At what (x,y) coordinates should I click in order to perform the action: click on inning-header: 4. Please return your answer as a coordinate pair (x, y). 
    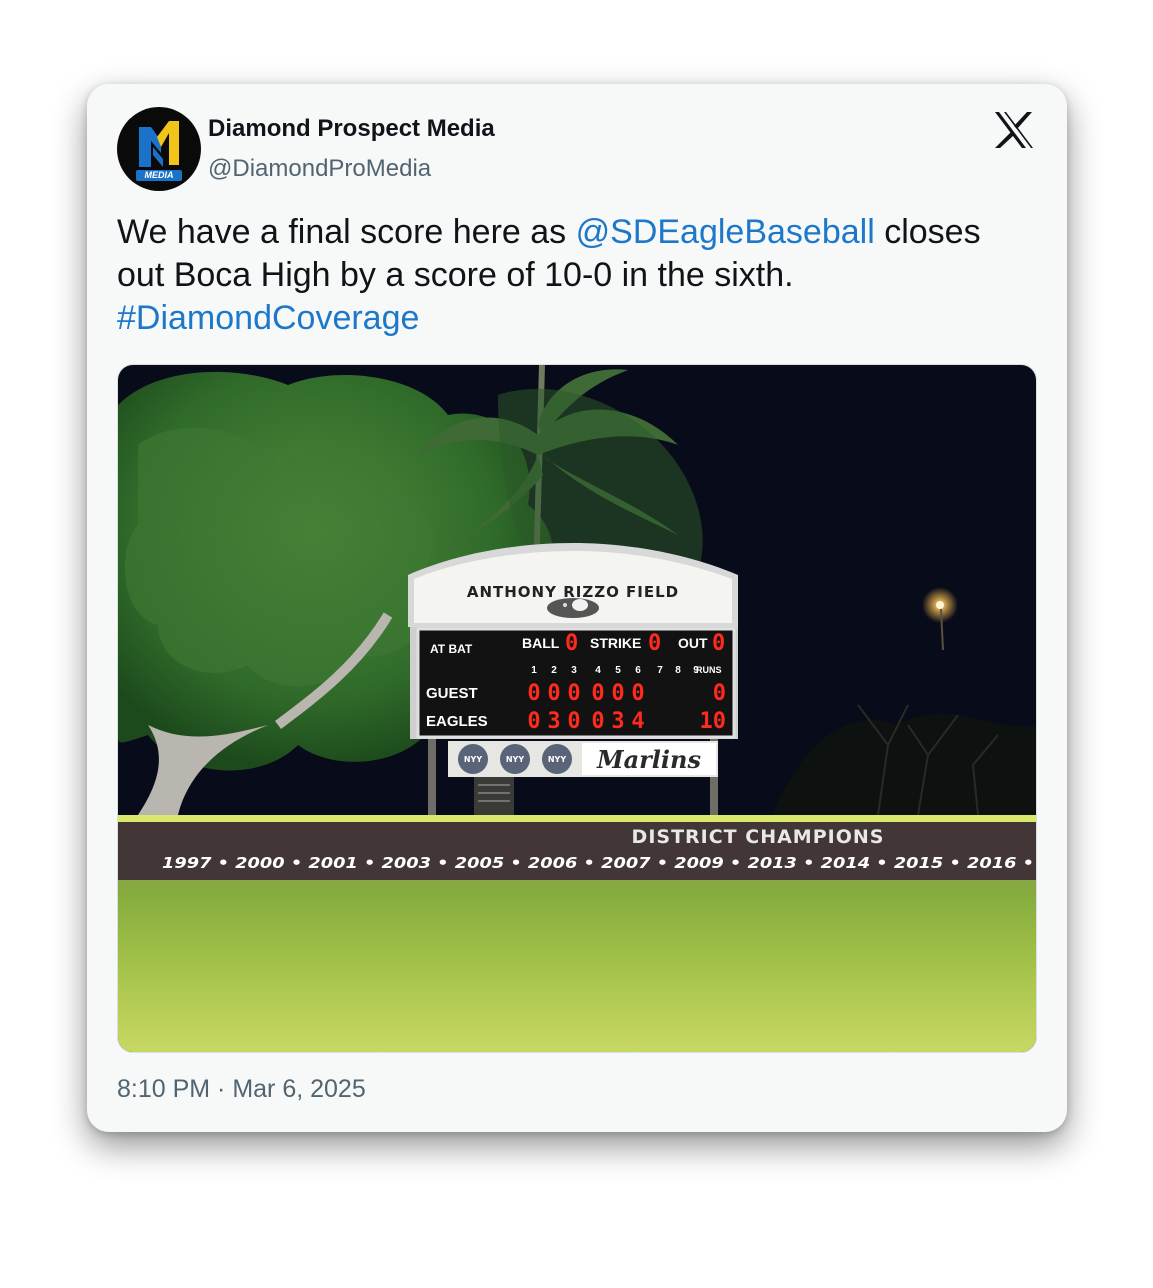
    Looking at the image, I should click on (598, 670).